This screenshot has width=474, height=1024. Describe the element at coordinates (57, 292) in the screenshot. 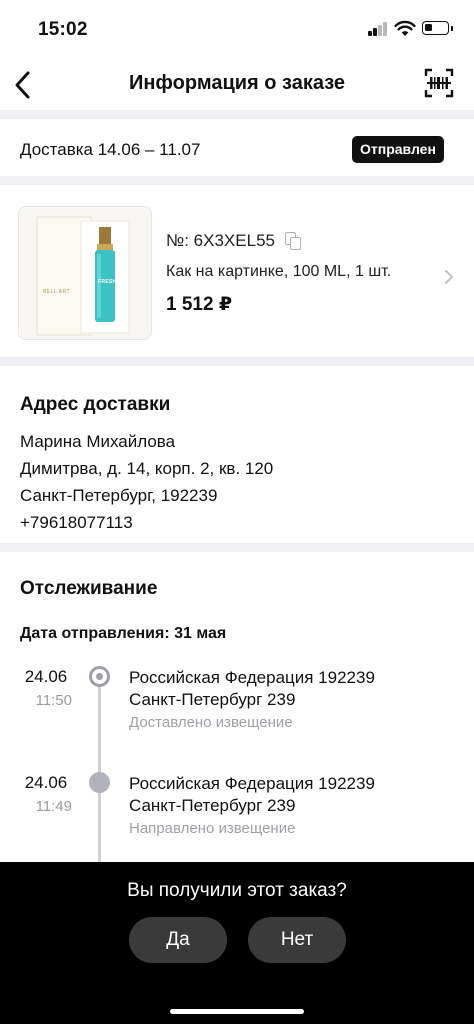

I see `product-image-brand: BELL ART` at that location.